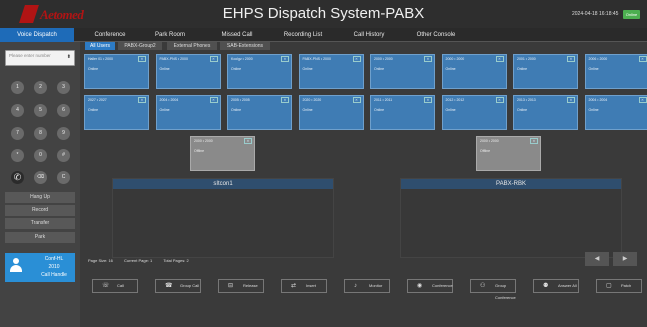 The height and width of the screenshot is (327, 647). I want to click on extension-card: 2006 • 2000 ✕ Online, so click(615, 71).